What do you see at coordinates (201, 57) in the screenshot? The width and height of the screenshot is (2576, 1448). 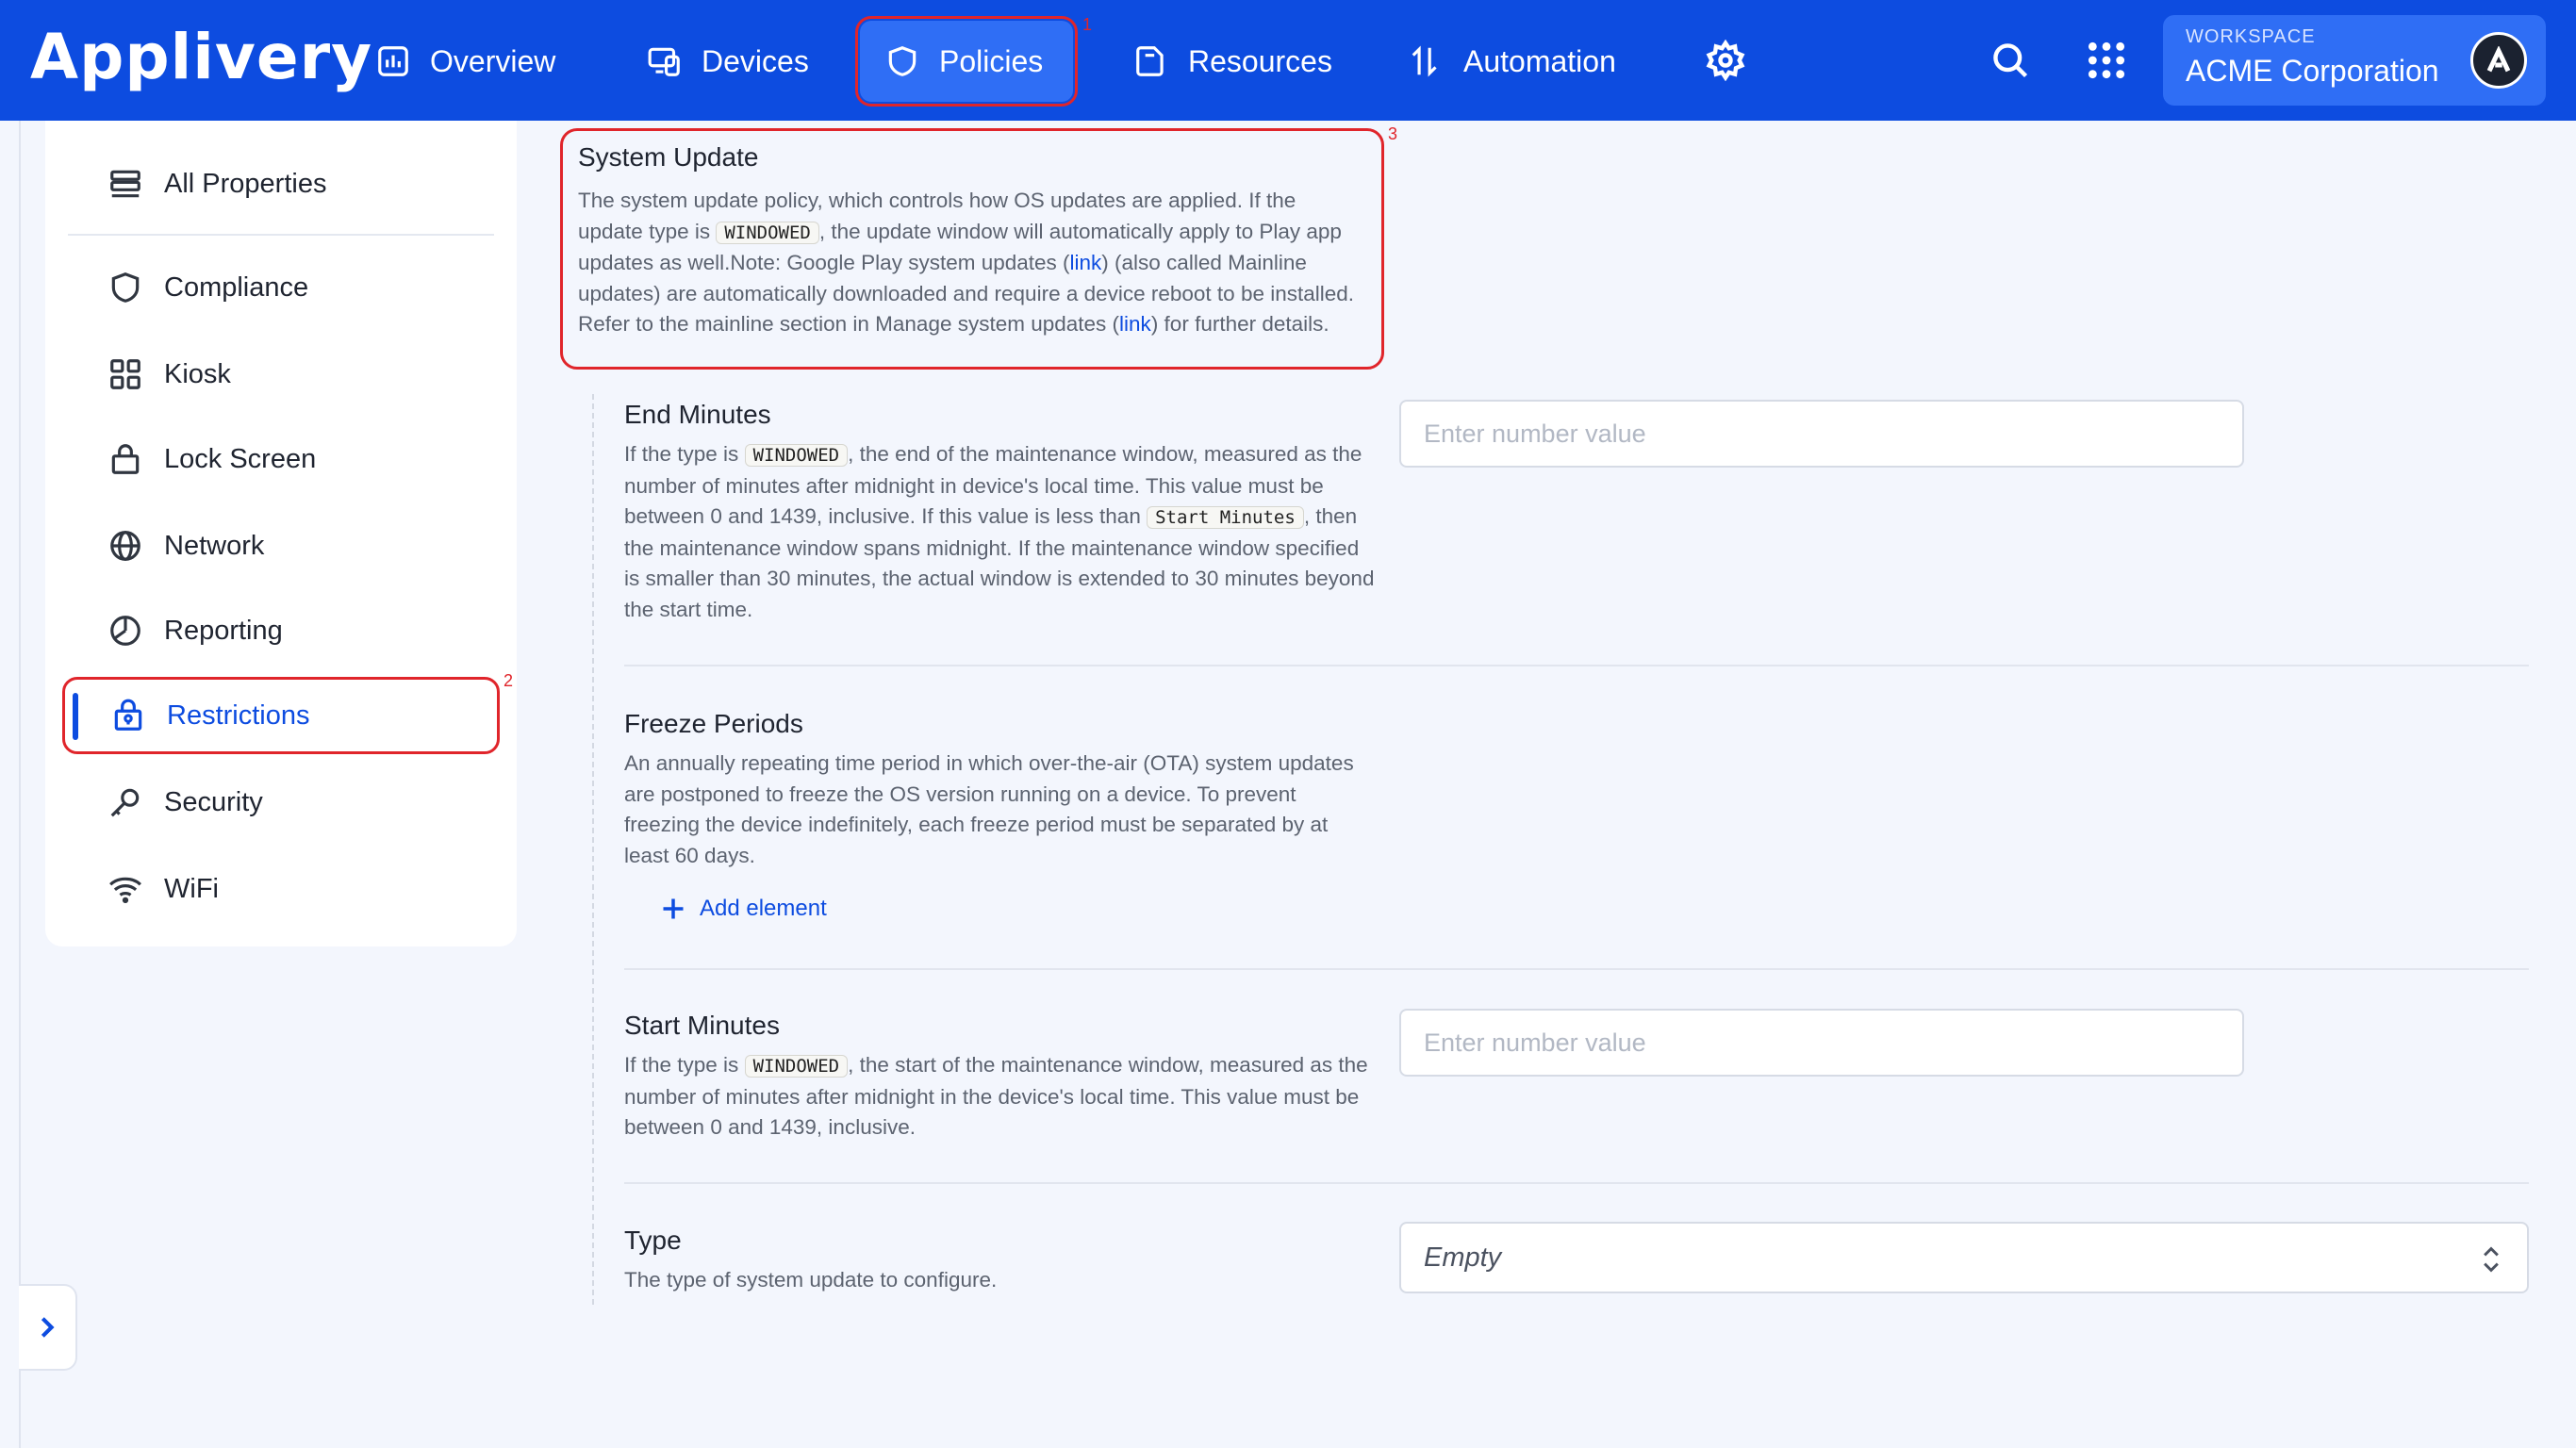 I see `app-logo: Applivery` at bounding box center [201, 57].